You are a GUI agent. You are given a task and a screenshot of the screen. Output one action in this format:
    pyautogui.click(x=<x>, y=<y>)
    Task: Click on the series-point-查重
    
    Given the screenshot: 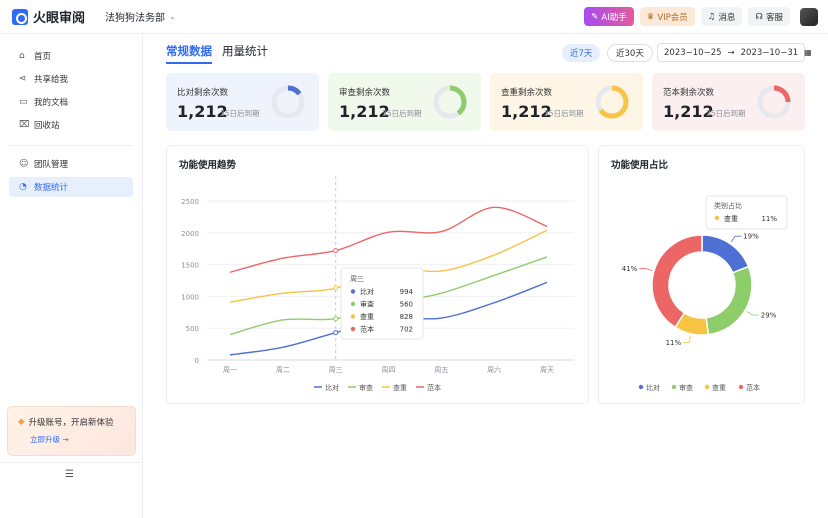 What is the action you would take?
    pyautogui.click(x=336, y=288)
    